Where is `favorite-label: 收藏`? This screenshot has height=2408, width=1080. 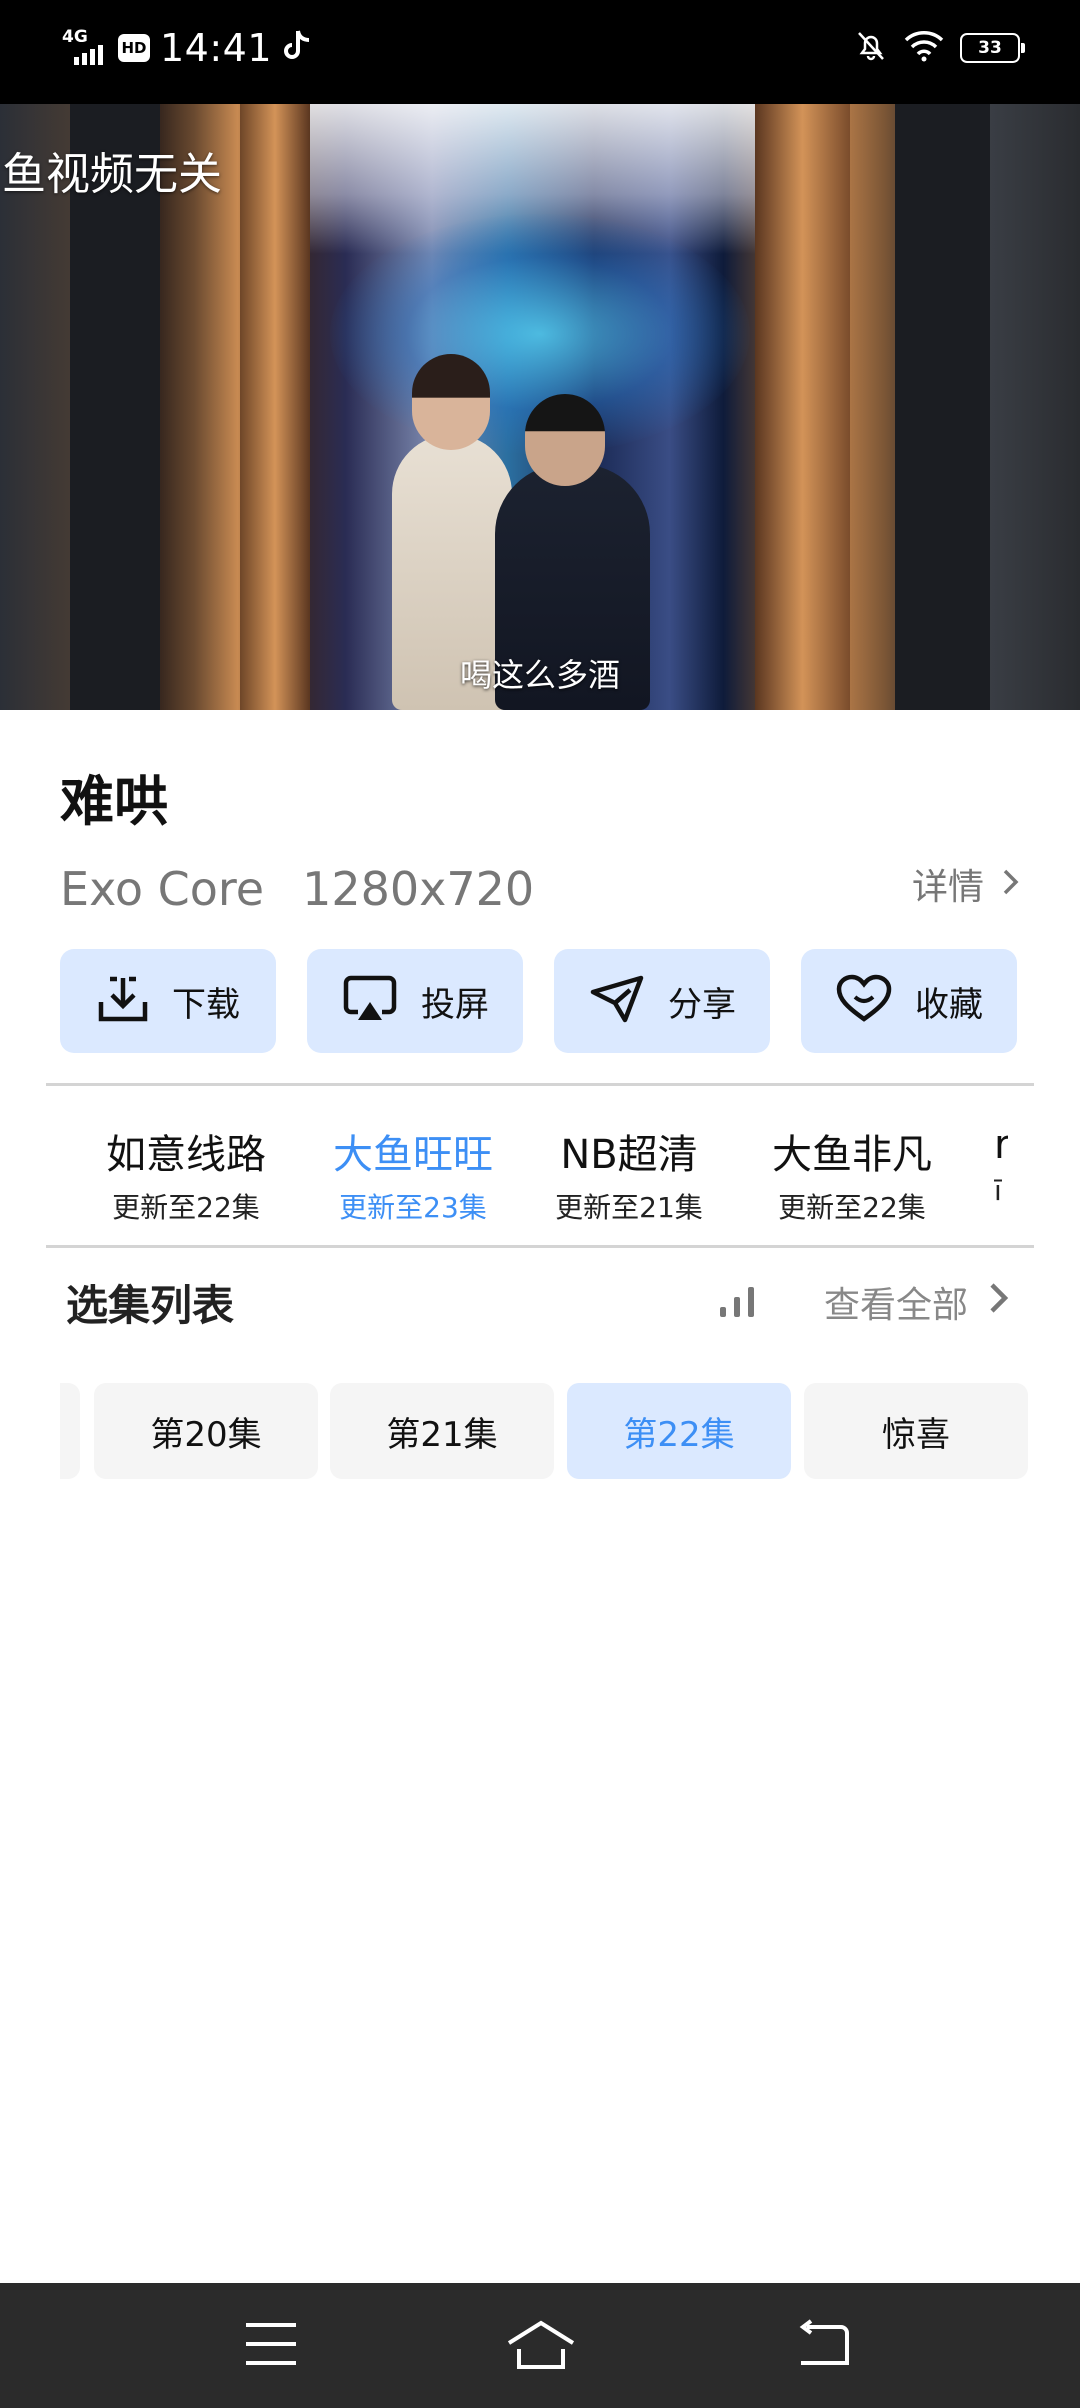
favorite-label: 收藏 is located at coordinates (949, 1004).